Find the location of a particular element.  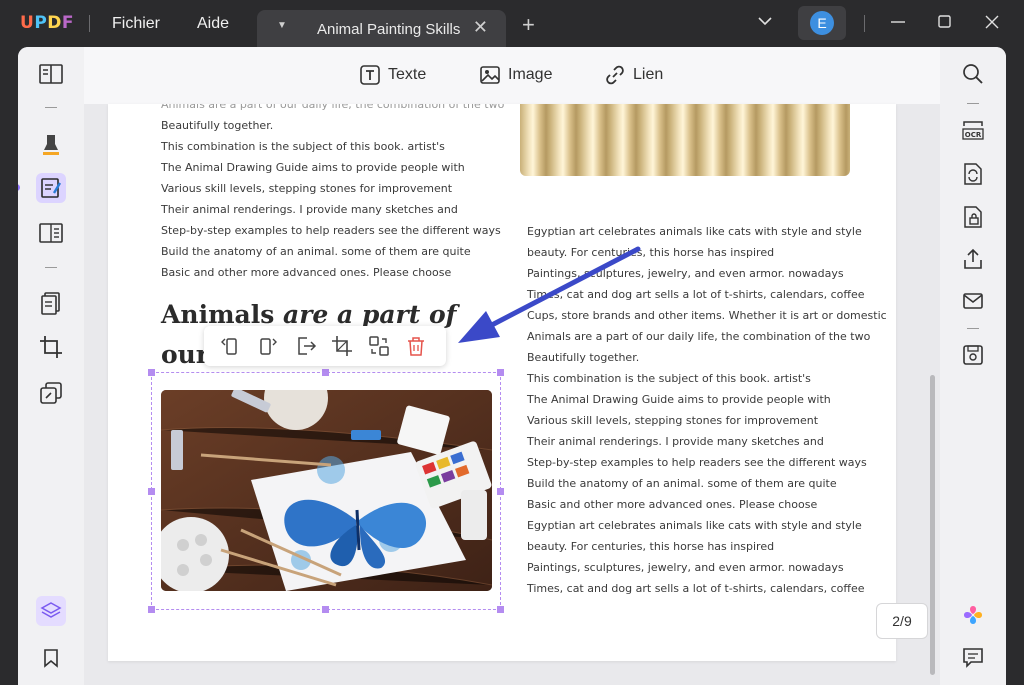

image-label: Image is located at coordinates (530, 74).